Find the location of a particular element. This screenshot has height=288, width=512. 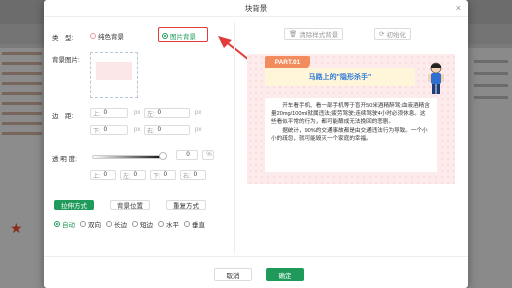

opacity-slider is located at coordinates (128, 157).